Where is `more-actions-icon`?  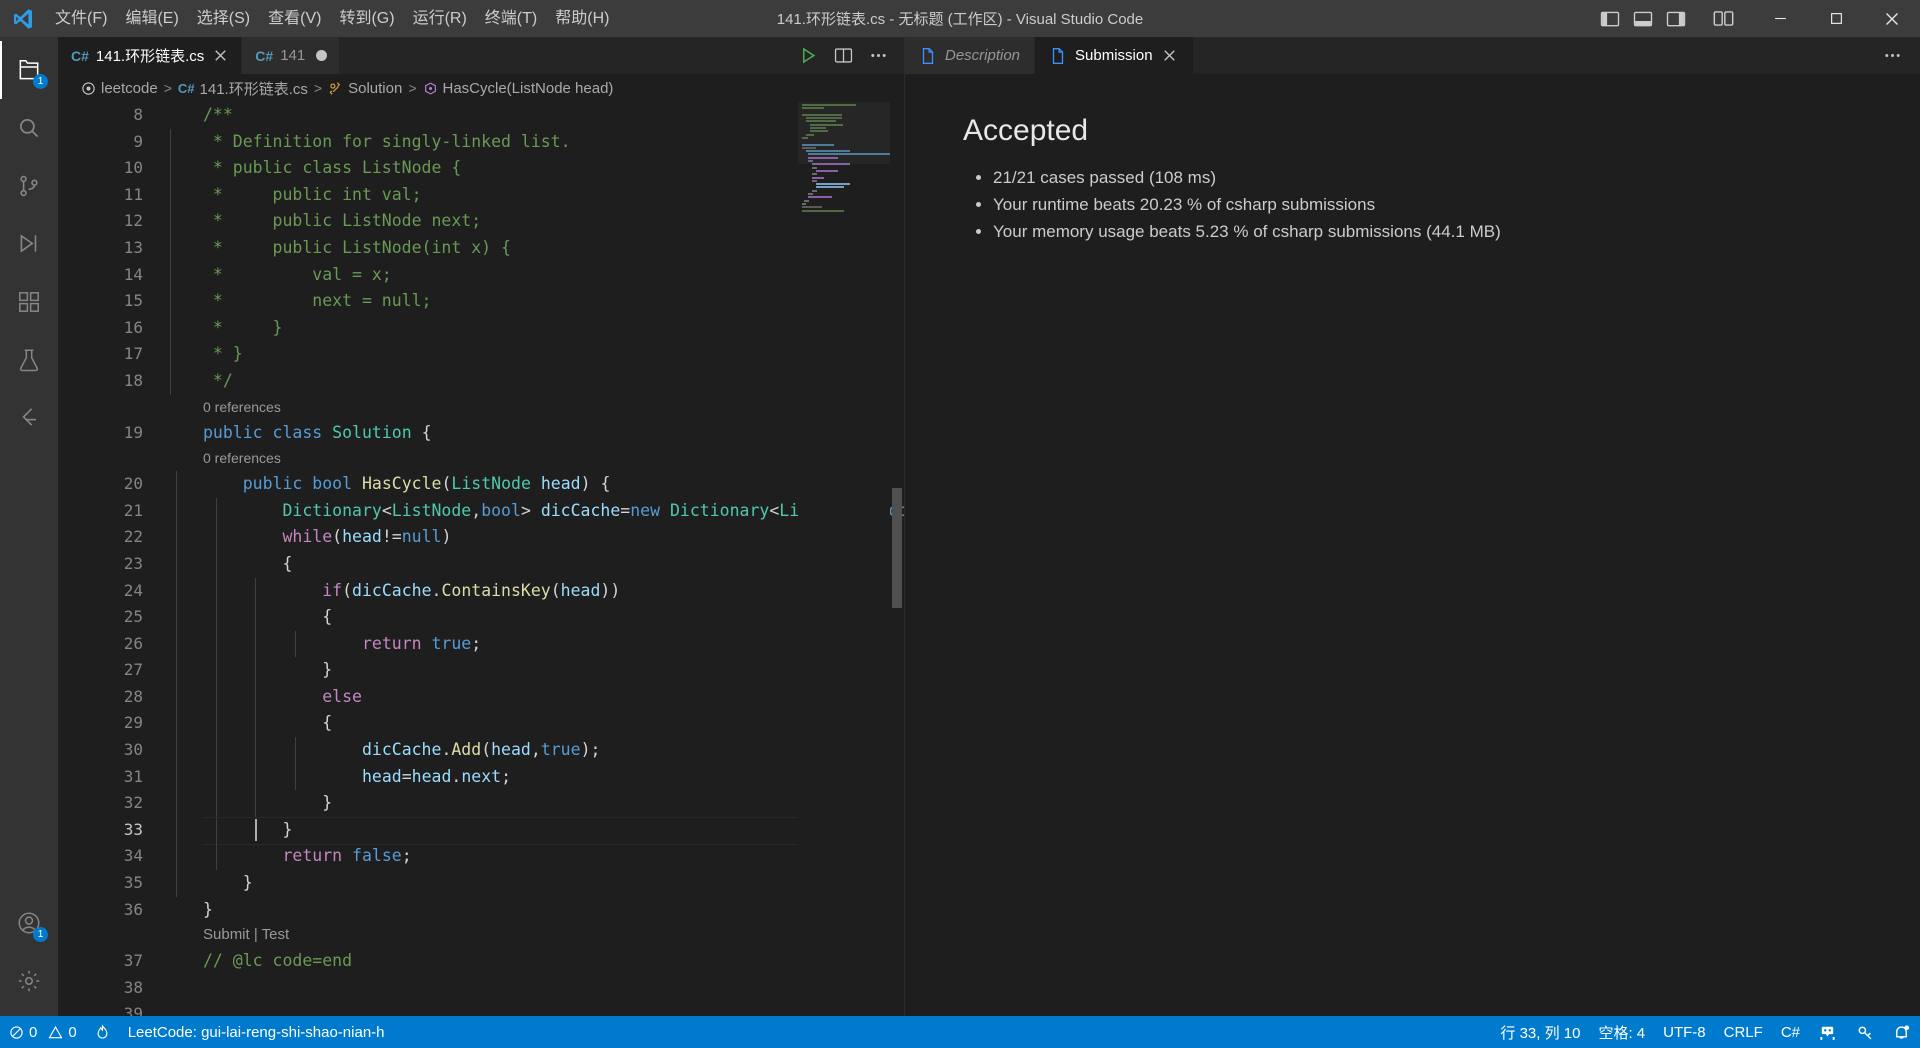 more-actions-icon is located at coordinates (878, 55).